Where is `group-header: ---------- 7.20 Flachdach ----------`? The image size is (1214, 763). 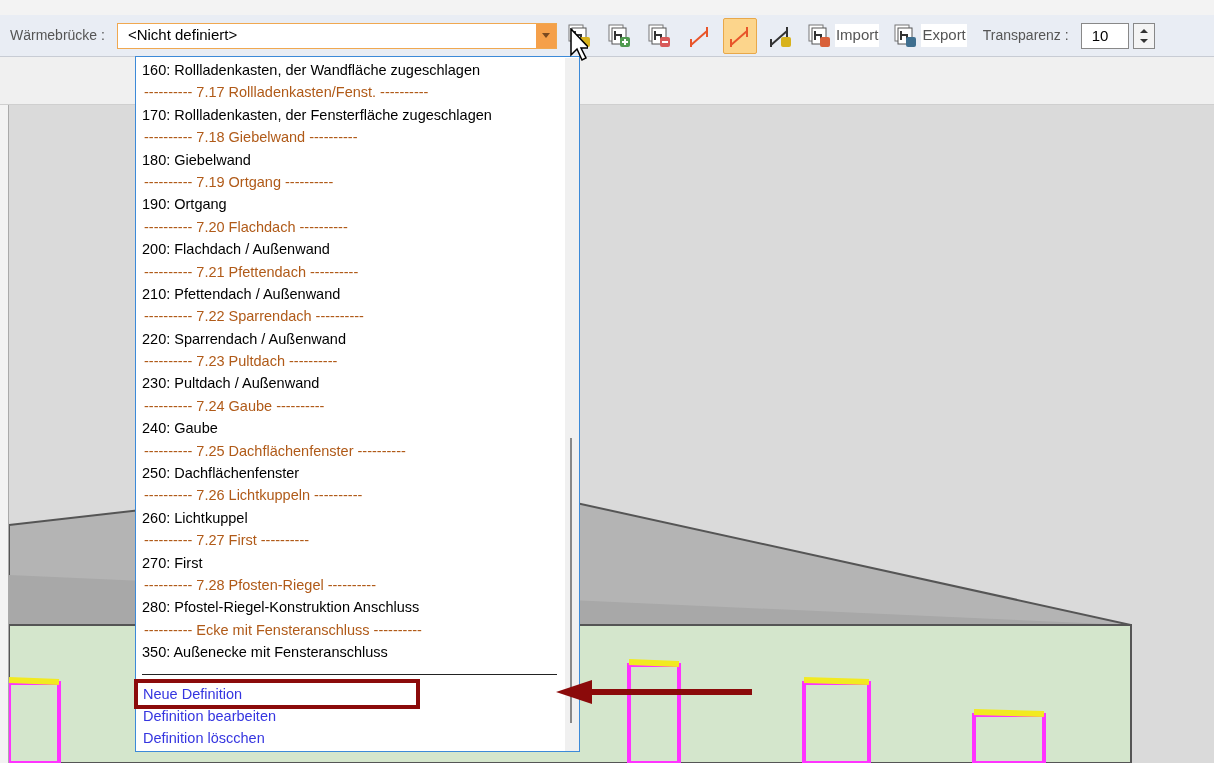 group-header: ---------- 7.20 Flachdach ---------- is located at coordinates (246, 227).